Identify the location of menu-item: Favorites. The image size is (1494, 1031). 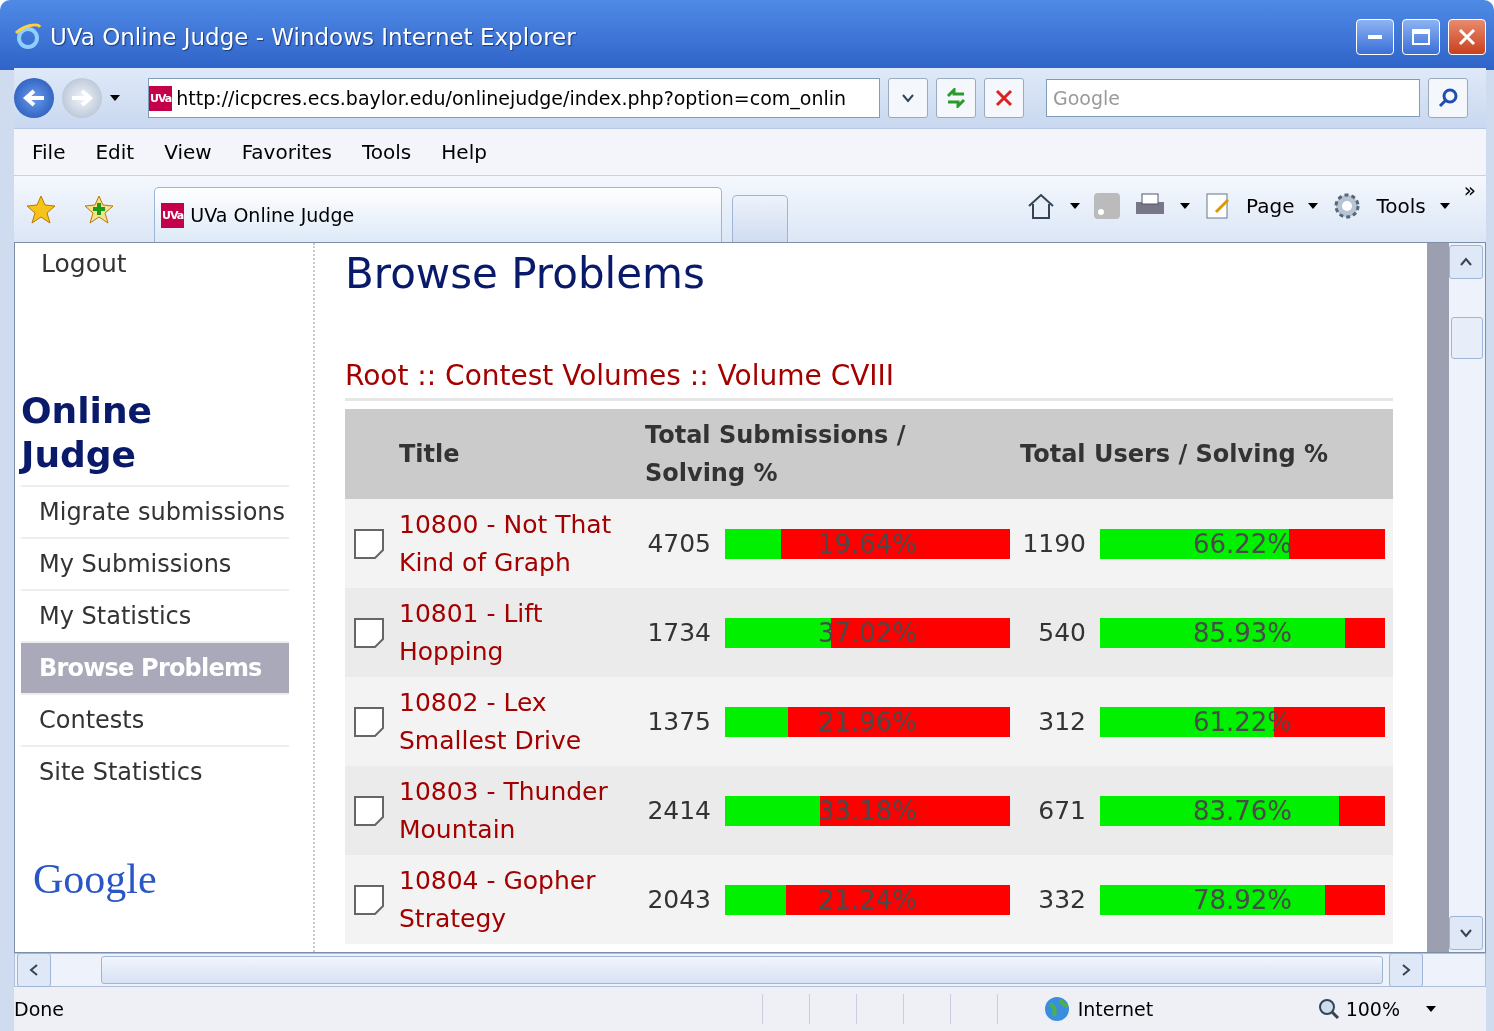
(286, 152).